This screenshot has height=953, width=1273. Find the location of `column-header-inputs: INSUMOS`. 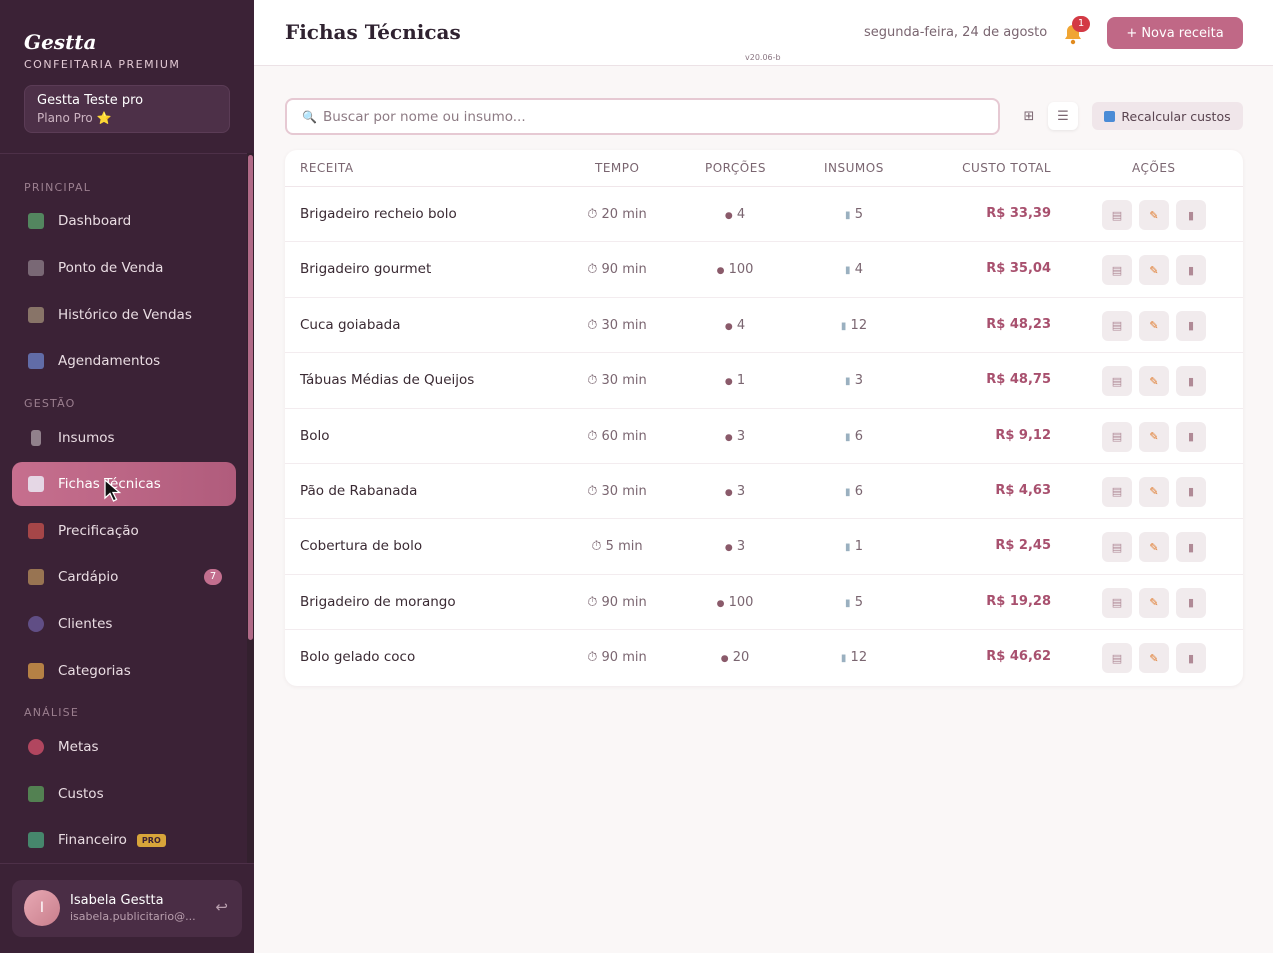

column-header-inputs: INSUMOS is located at coordinates (854, 168).